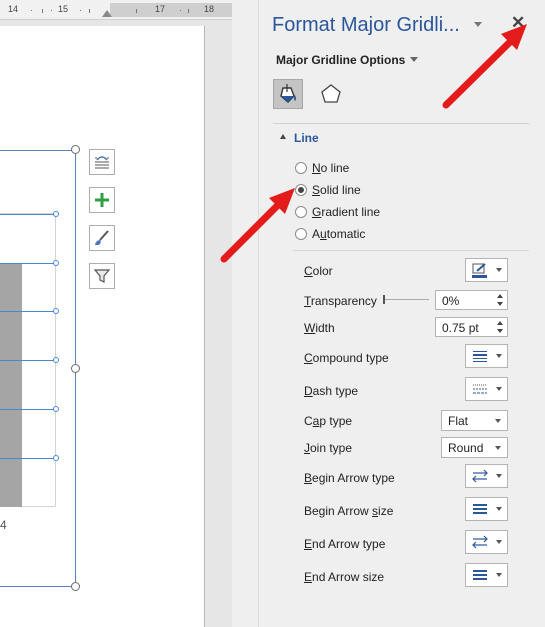 The height and width of the screenshot is (627, 545). I want to click on dash-type-label: Dash type, so click(331, 391).